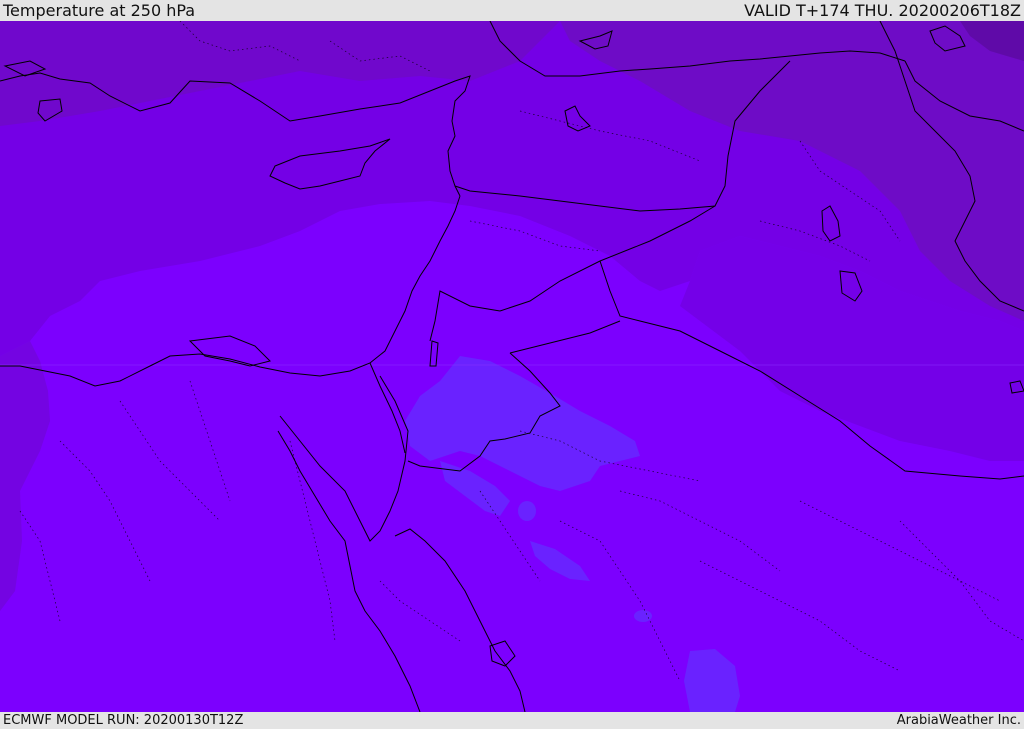  What do you see at coordinates (643, 616) in the screenshot?
I see `temperature-pocket-small` at bounding box center [643, 616].